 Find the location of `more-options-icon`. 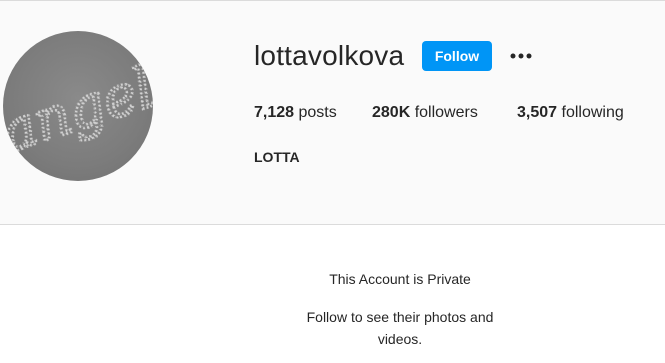

more-options-icon is located at coordinates (521, 56).